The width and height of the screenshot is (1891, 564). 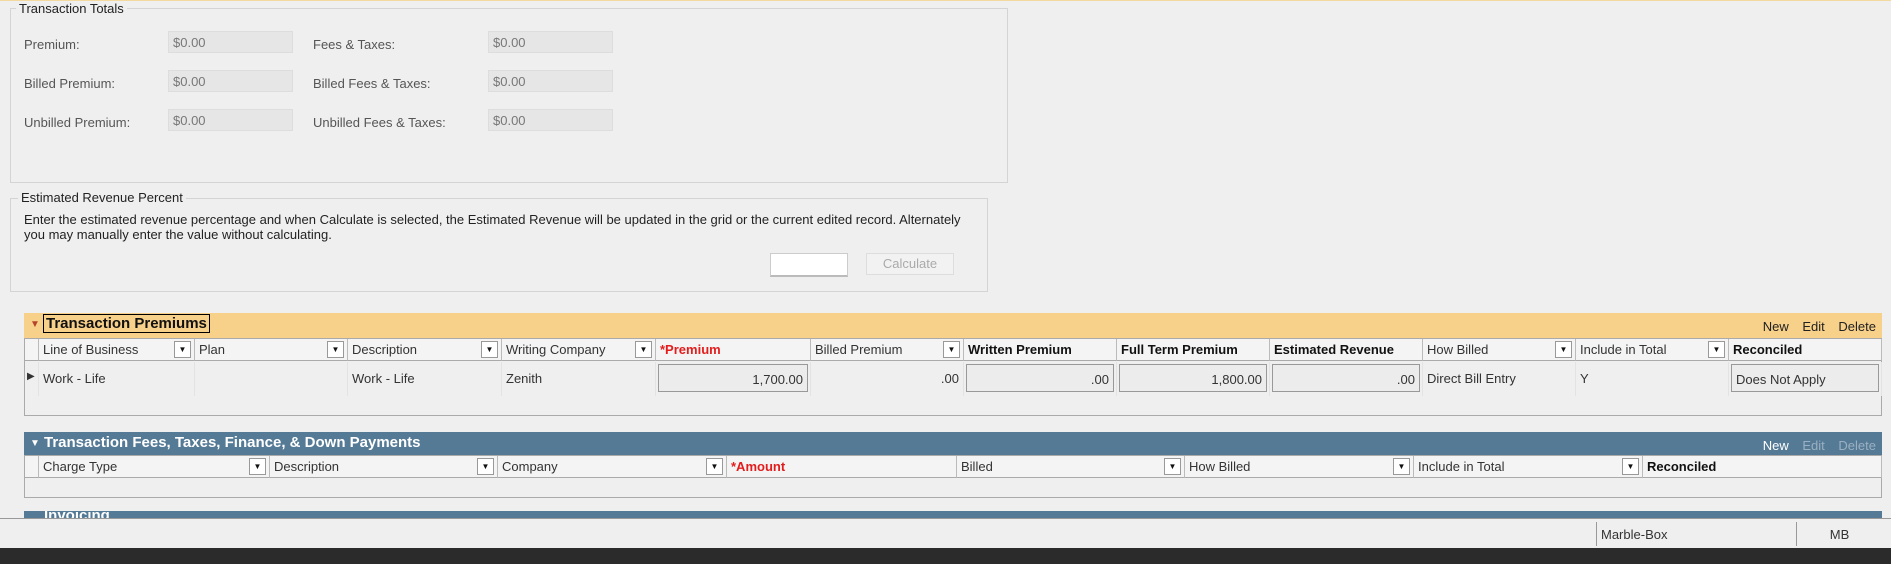 I want to click on table-cell: Zenith, so click(x=579, y=379).